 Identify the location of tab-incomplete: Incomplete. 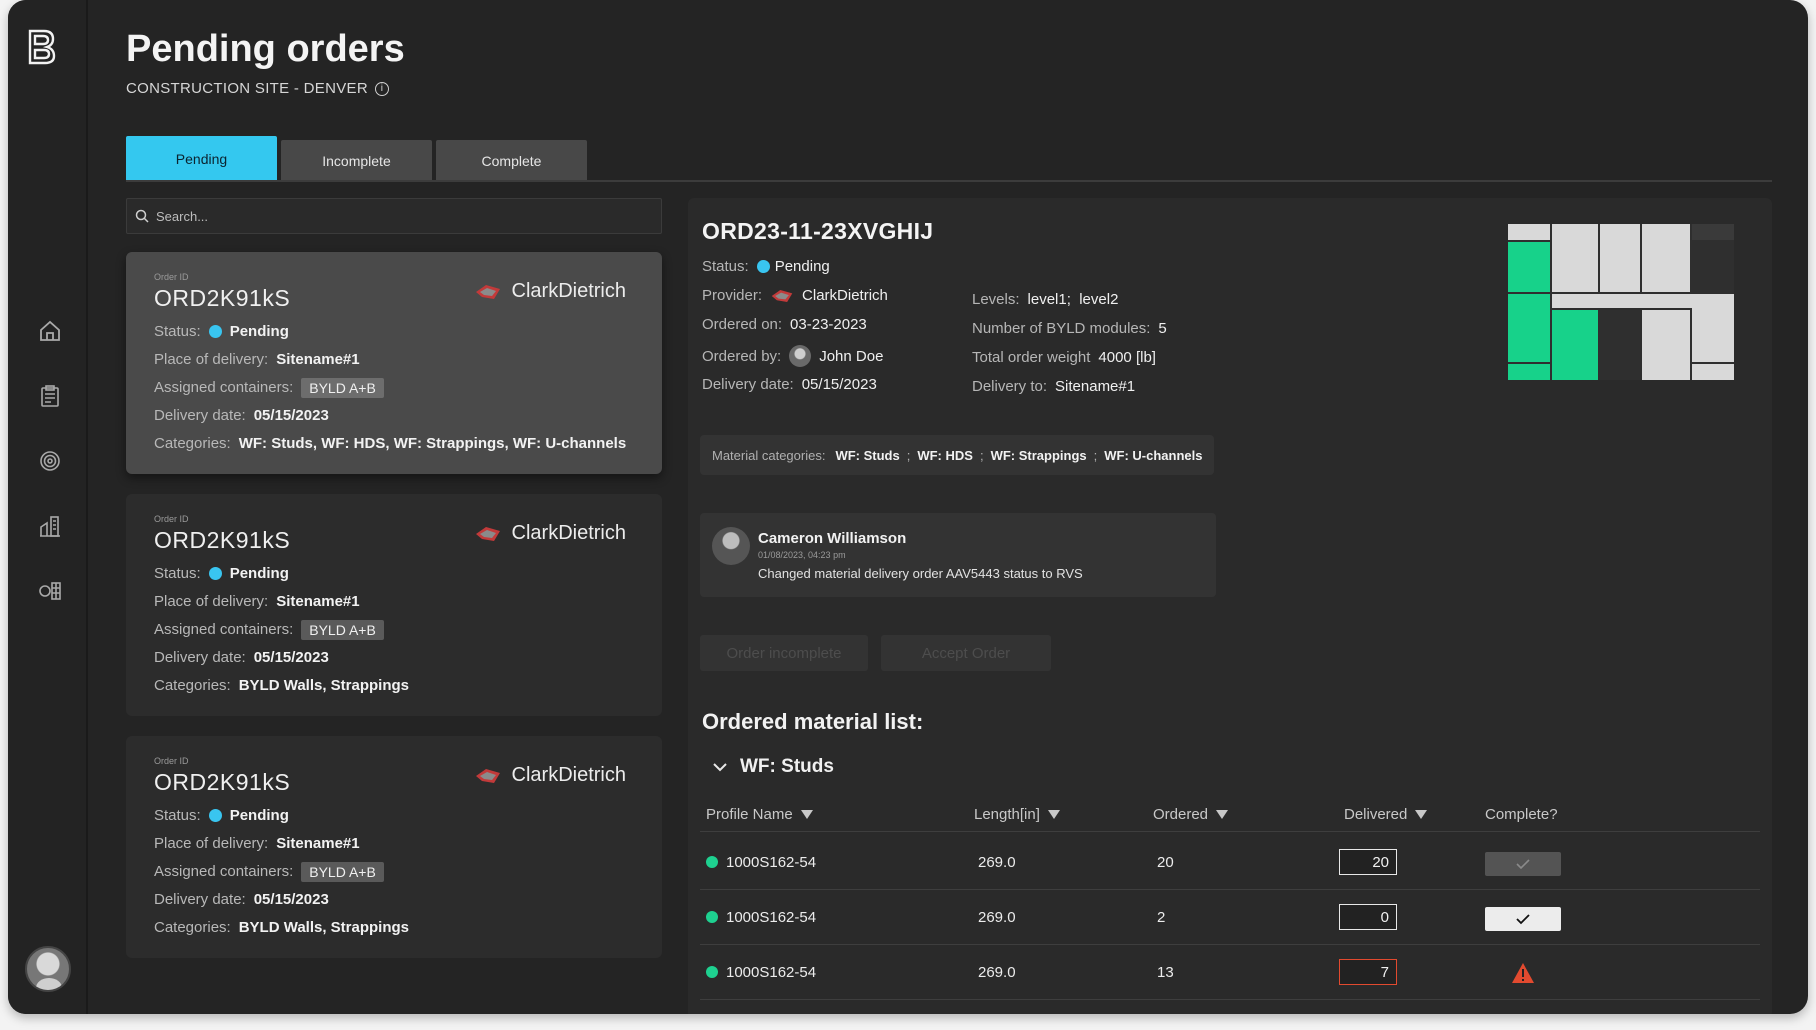
(356, 161).